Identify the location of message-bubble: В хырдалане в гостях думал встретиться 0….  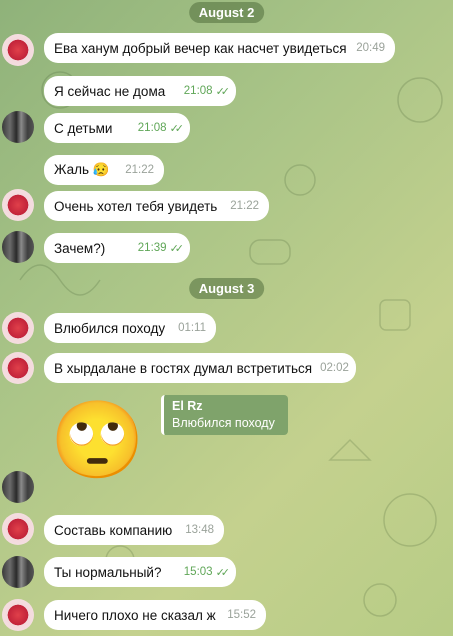
(200, 368).